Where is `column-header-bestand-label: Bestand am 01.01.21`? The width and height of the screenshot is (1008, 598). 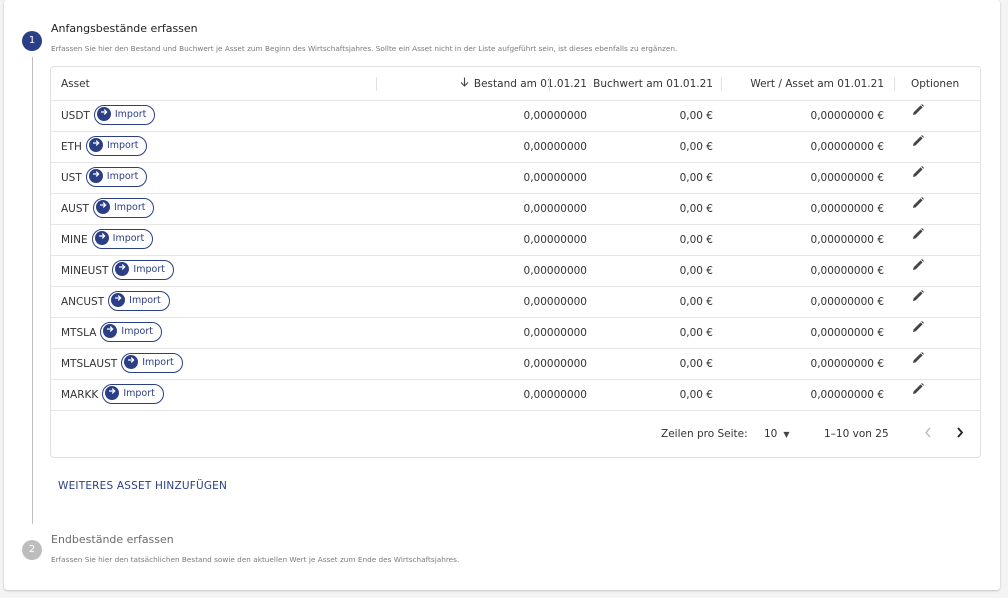 column-header-bestand-label: Bestand am 01.01.21 is located at coordinates (530, 84).